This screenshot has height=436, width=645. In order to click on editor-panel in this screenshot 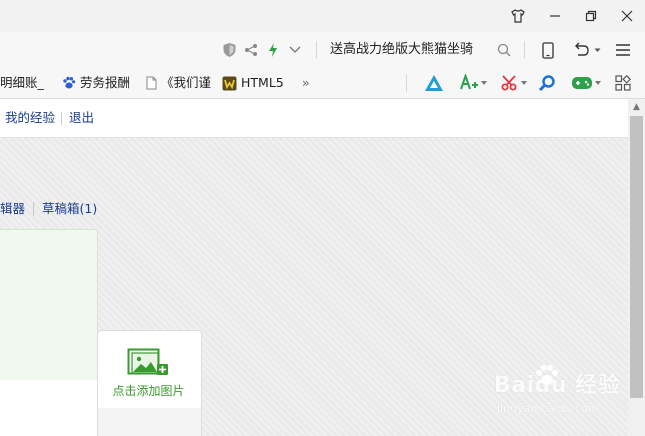, I will do `click(49, 305)`.